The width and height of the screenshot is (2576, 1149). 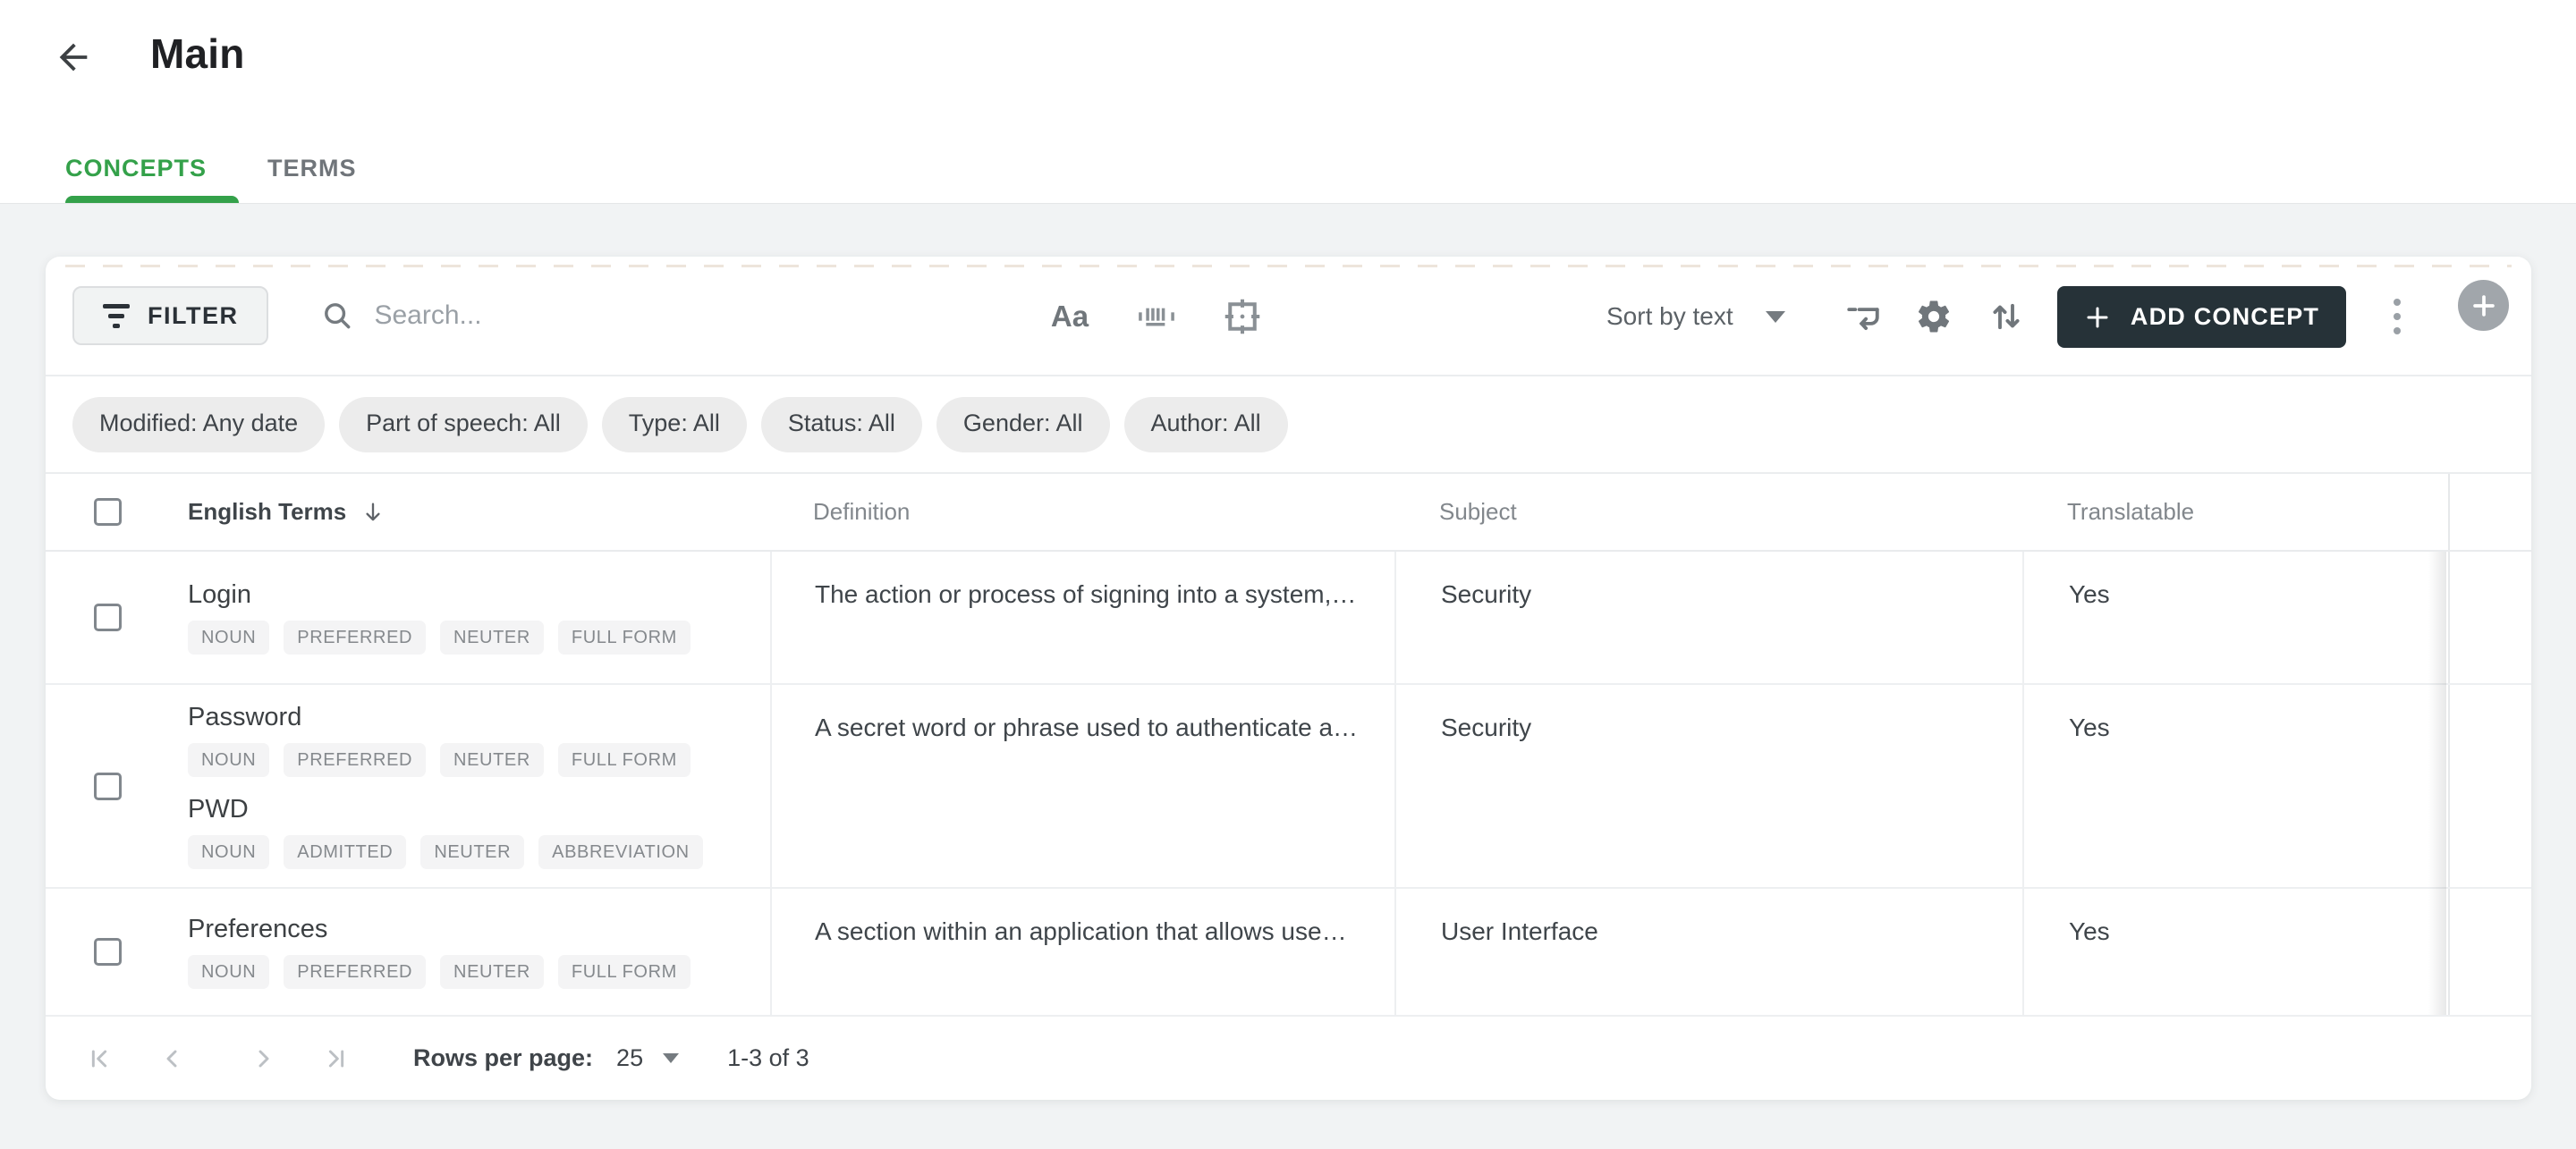 I want to click on wrap-text-icon, so click(x=1863, y=317).